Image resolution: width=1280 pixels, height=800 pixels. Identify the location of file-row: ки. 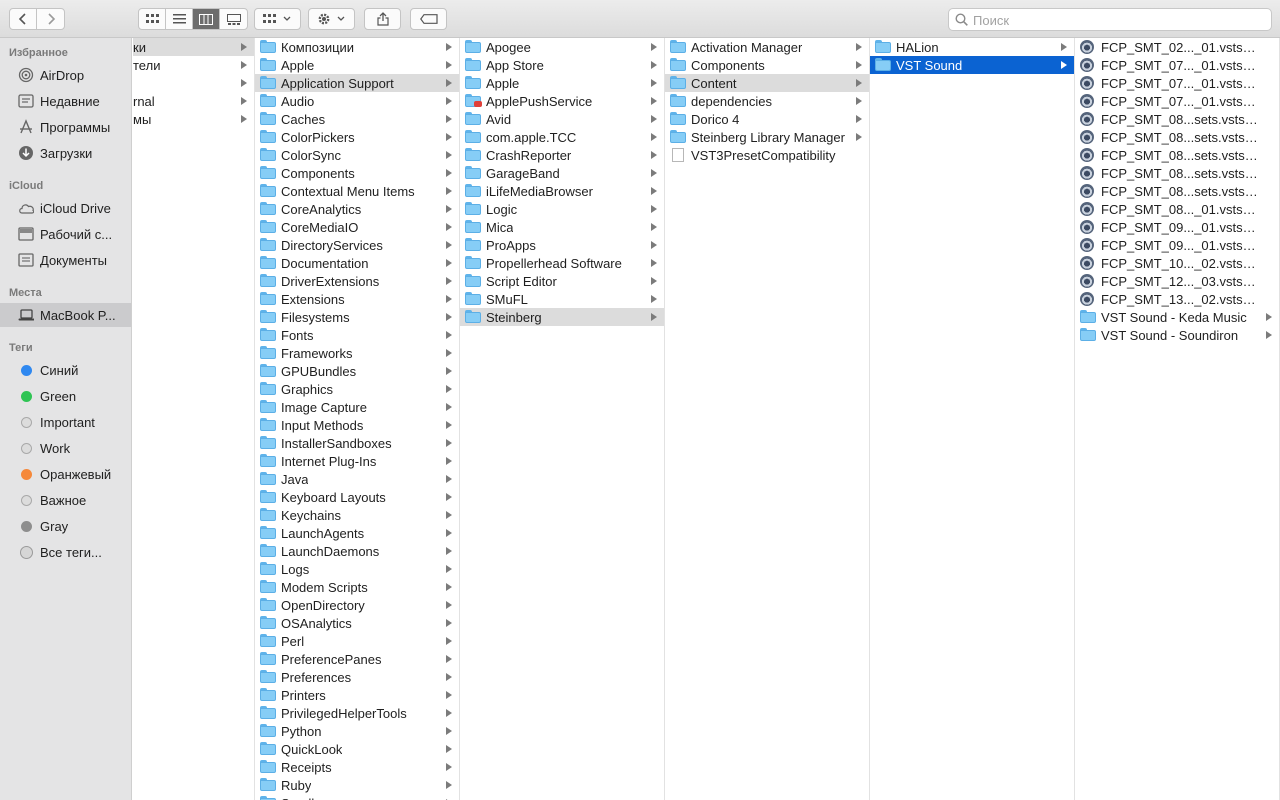
(193, 47).